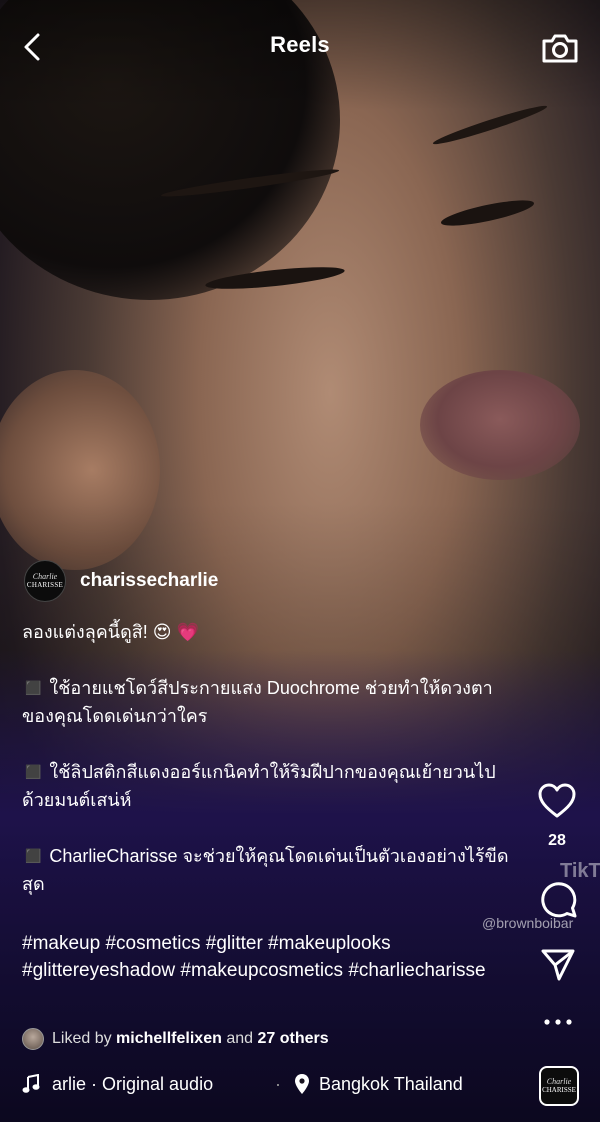  What do you see at coordinates (302, 1084) in the screenshot?
I see `location-pin-icon` at bounding box center [302, 1084].